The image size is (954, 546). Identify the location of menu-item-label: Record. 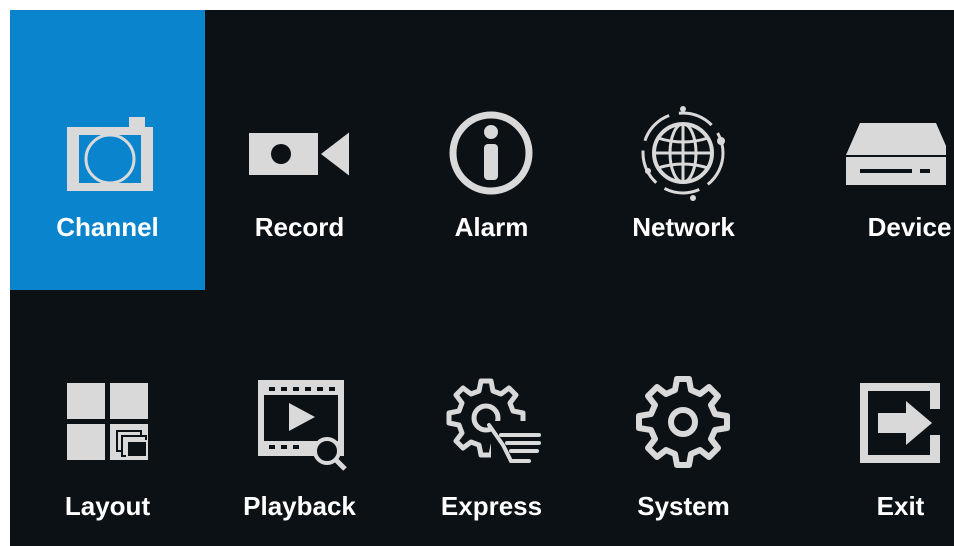
(299, 227).